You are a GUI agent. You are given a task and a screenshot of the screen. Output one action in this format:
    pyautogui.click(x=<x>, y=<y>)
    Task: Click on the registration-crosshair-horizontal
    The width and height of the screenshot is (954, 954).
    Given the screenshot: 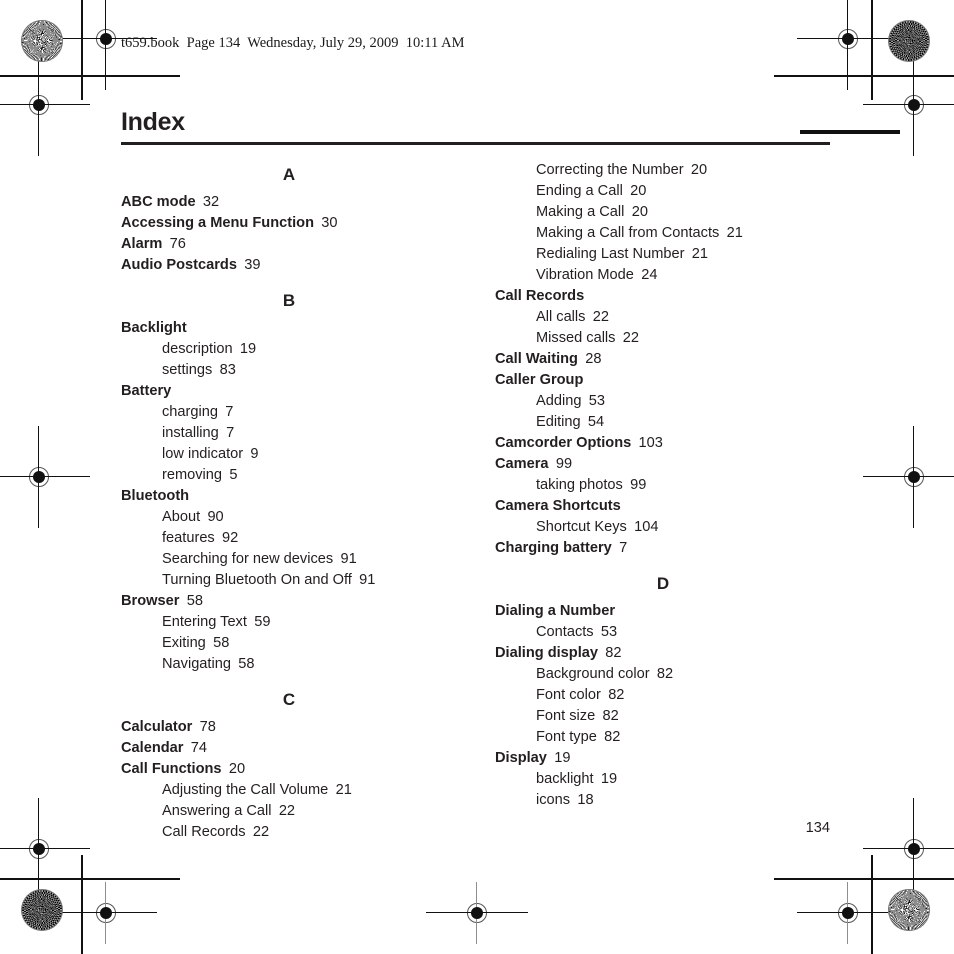 What is the action you would take?
    pyautogui.click(x=45, y=477)
    